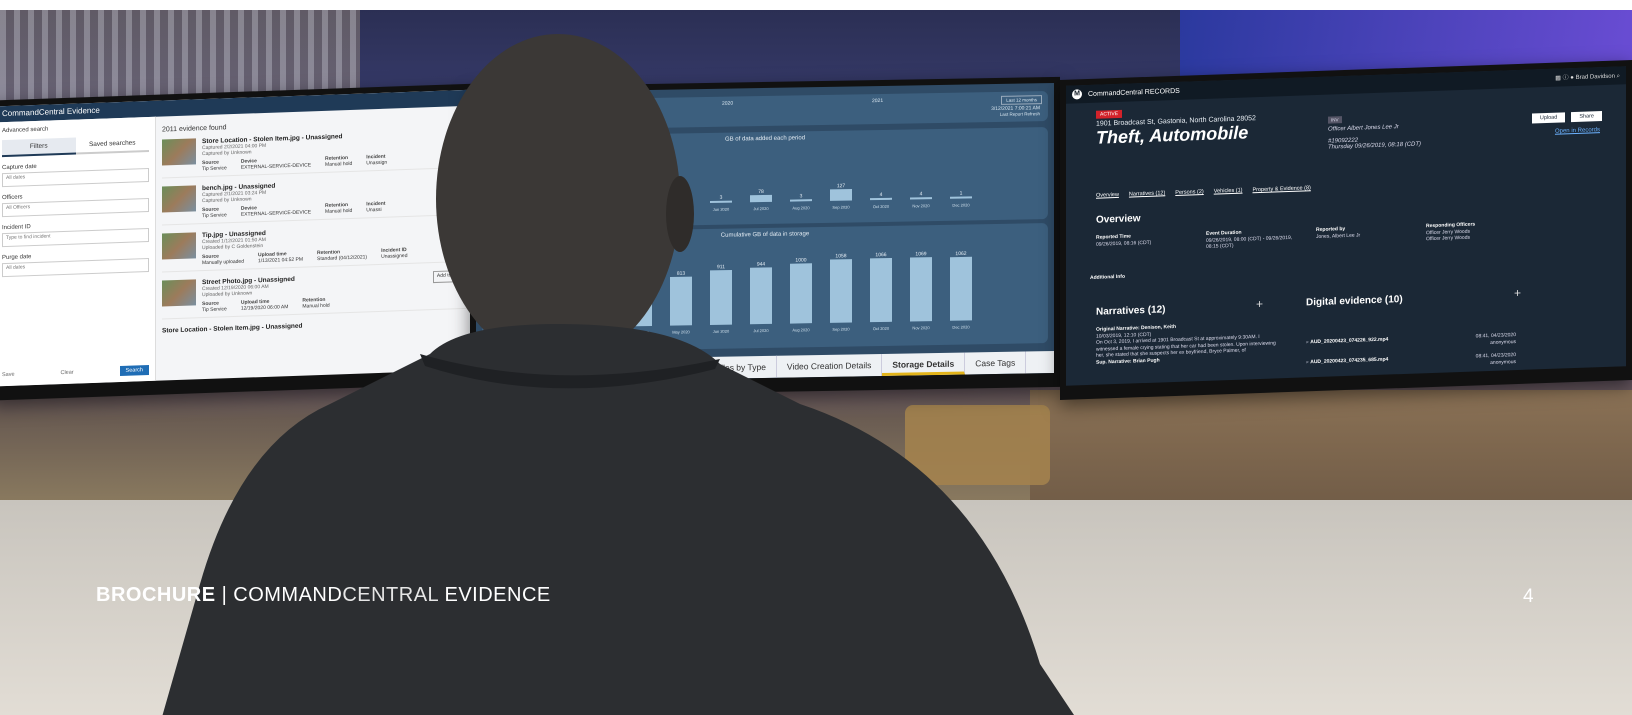  I want to click on ear, so click(680, 214).